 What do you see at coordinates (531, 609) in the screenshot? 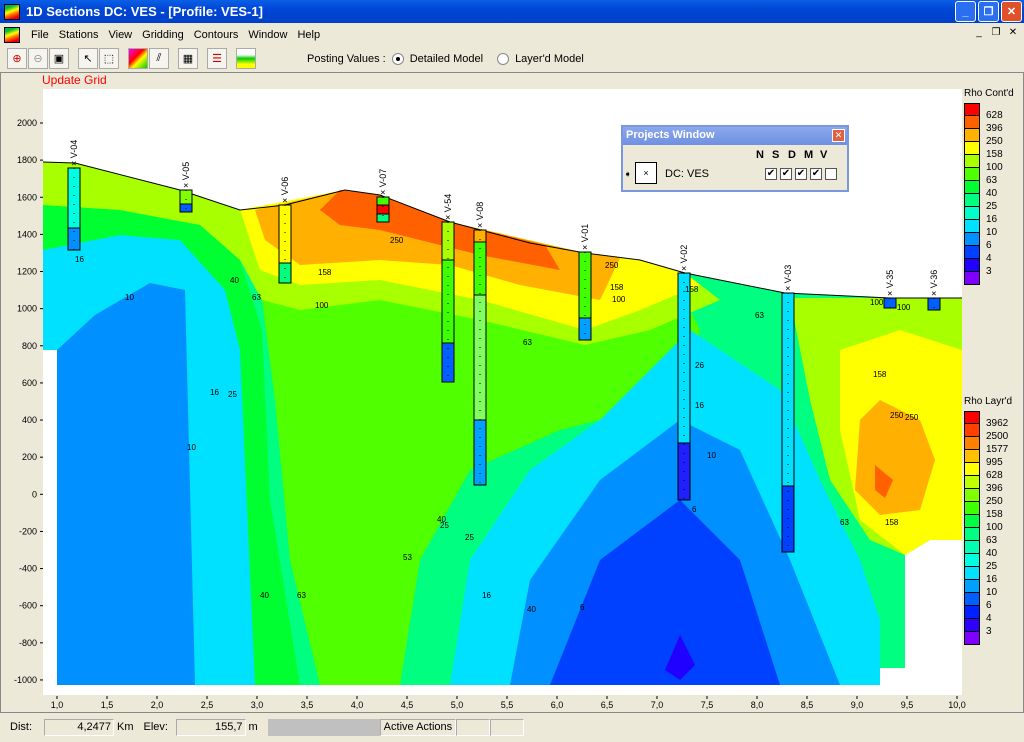
I see `contour-label: 40` at bounding box center [531, 609].